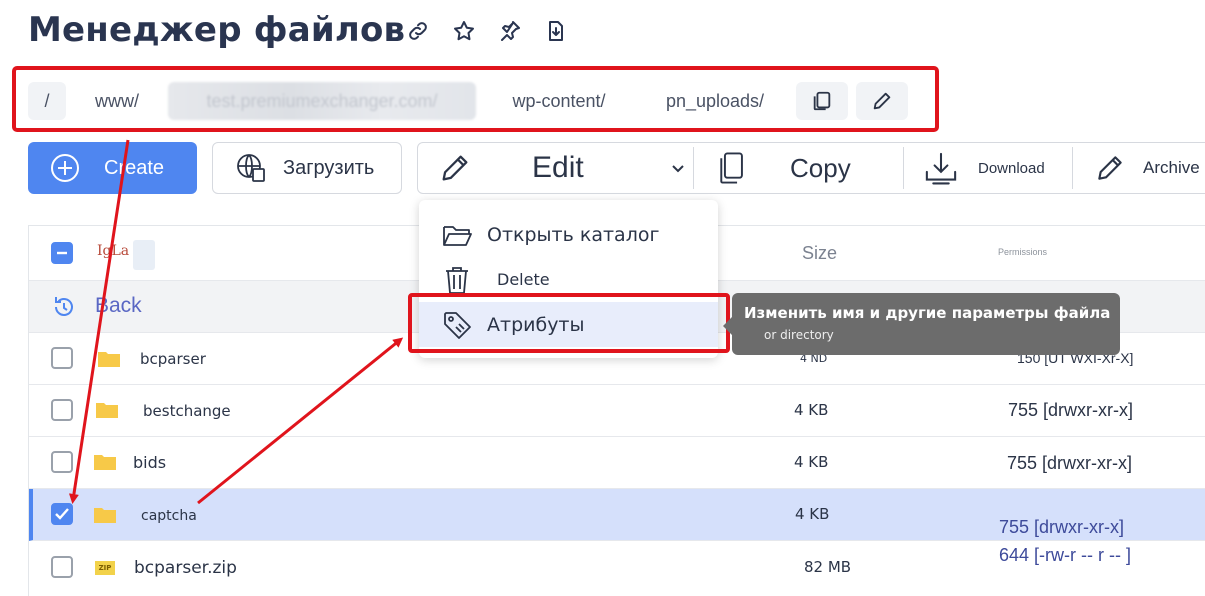 This screenshot has width=1205, height=596. Describe the element at coordinates (799, 335) in the screenshot. I see `tooltip-line-2: or directory` at that location.